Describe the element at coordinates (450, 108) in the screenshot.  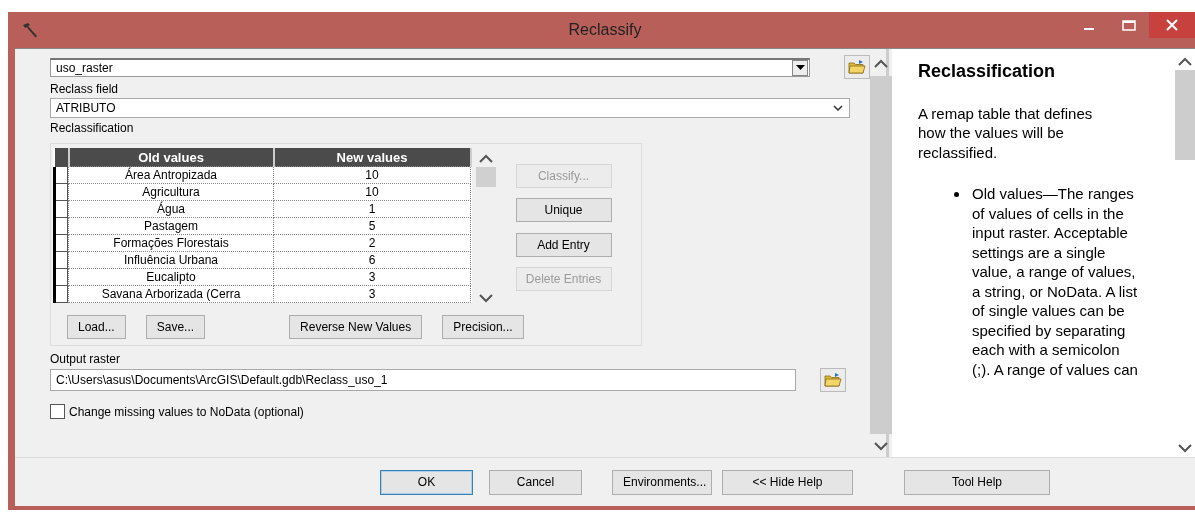
I see `reclass-field-dropdown: ATRIBUTO` at that location.